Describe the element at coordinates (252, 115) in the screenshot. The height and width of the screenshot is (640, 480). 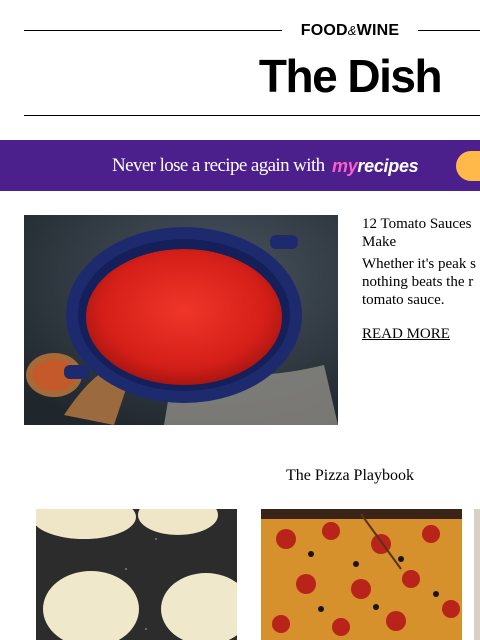
I see `header-divider` at that location.